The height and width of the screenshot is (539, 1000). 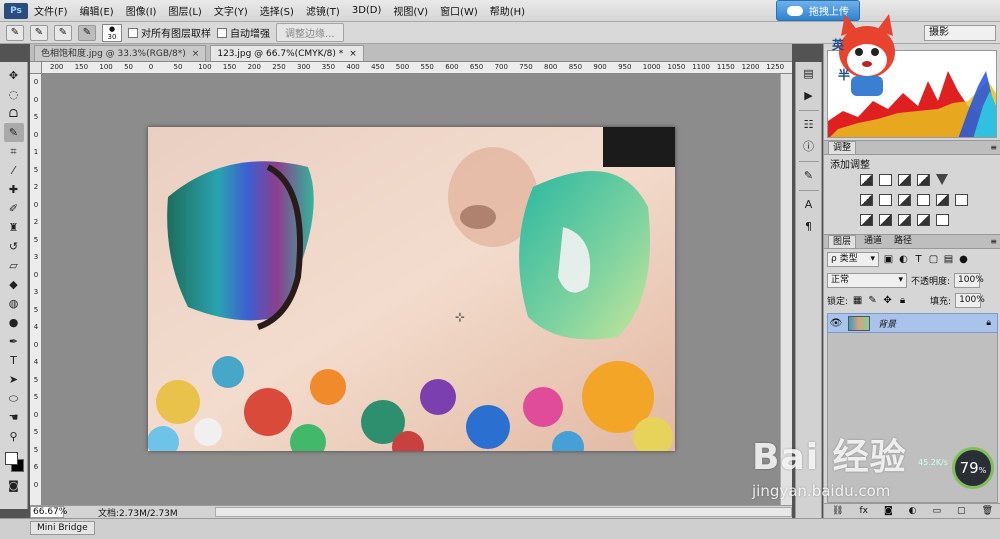 What do you see at coordinates (903, 241) in the screenshot?
I see `tab-paths: 路径` at bounding box center [903, 241].